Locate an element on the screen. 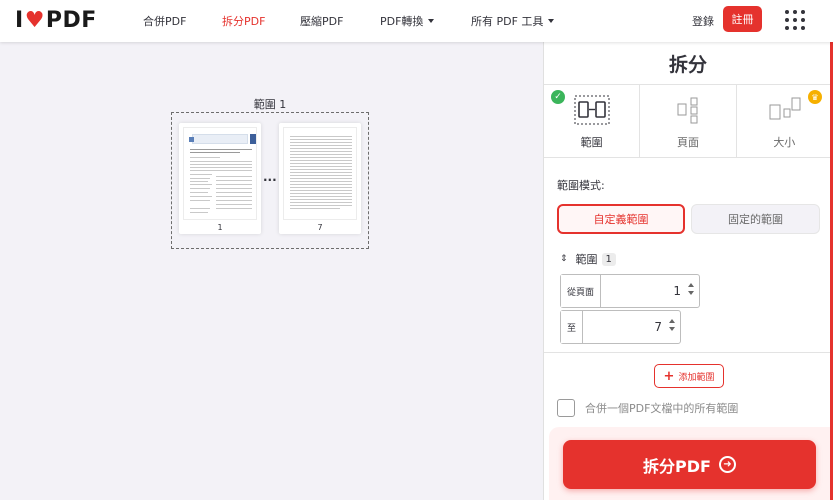 The image size is (833, 500). page-thumbnail-first: 1 is located at coordinates (220, 178).